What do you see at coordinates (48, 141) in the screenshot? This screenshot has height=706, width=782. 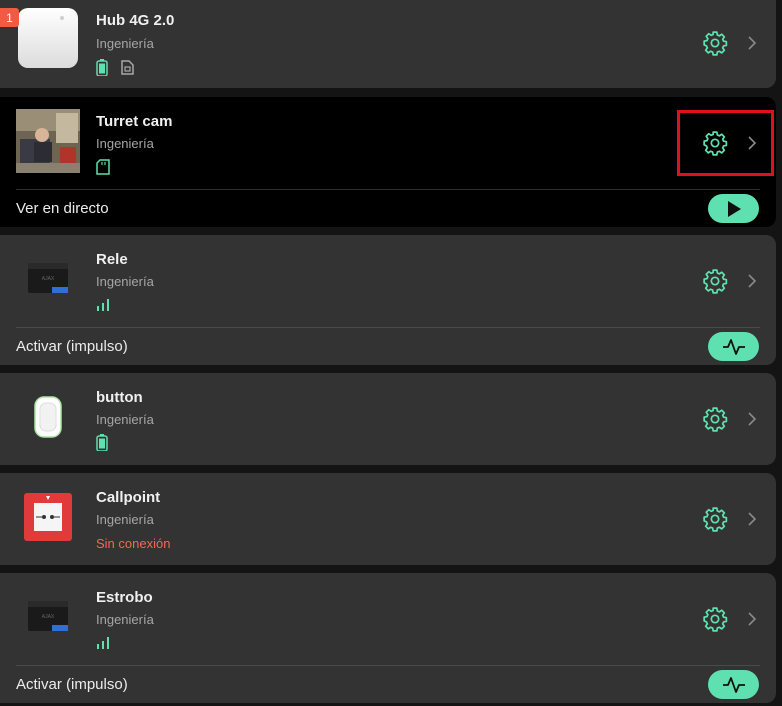 I see `camera-preview-thumbnail` at bounding box center [48, 141].